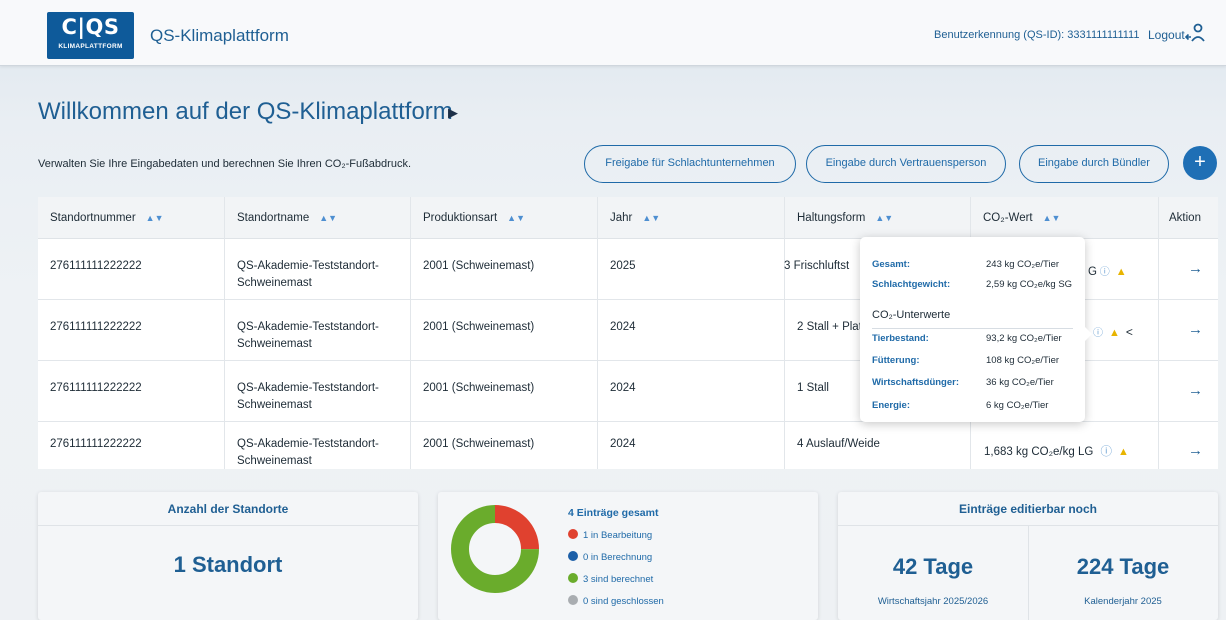 This screenshot has height=620, width=1226. I want to click on entries-total: 4 Einträge gesamt, so click(613, 513).